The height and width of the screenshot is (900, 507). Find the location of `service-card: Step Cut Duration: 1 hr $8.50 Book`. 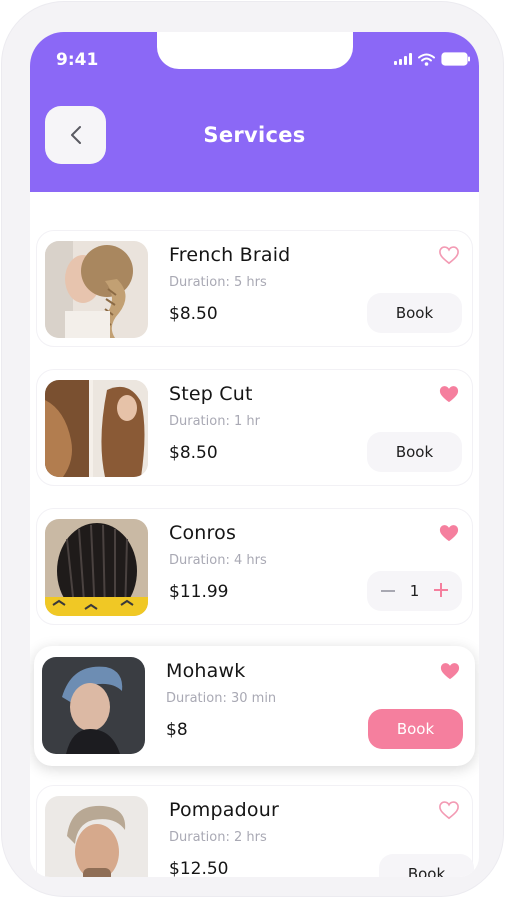

service-card: Step Cut Duration: 1 hr $8.50 Book is located at coordinates (254, 427).